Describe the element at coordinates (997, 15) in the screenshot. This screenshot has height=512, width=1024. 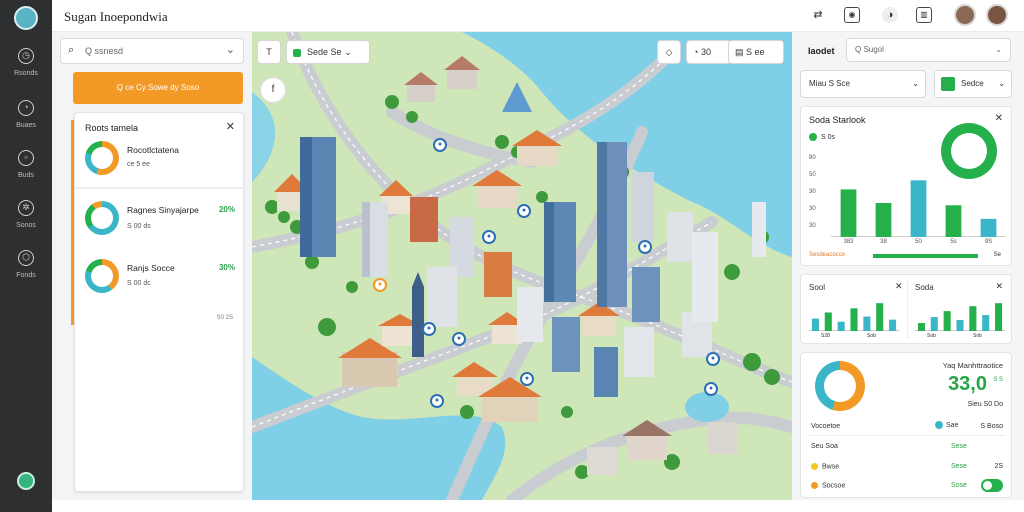
I see `avatar-secondary` at that location.